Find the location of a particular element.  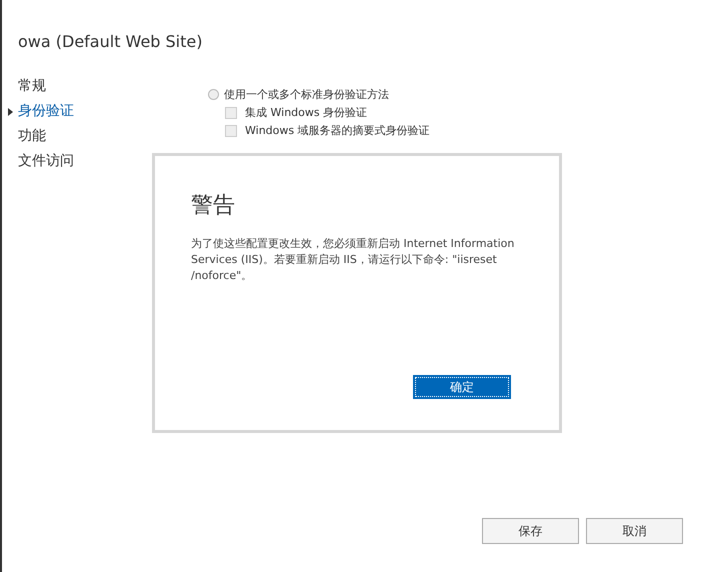

cancel-button: 取消 is located at coordinates (634, 531).